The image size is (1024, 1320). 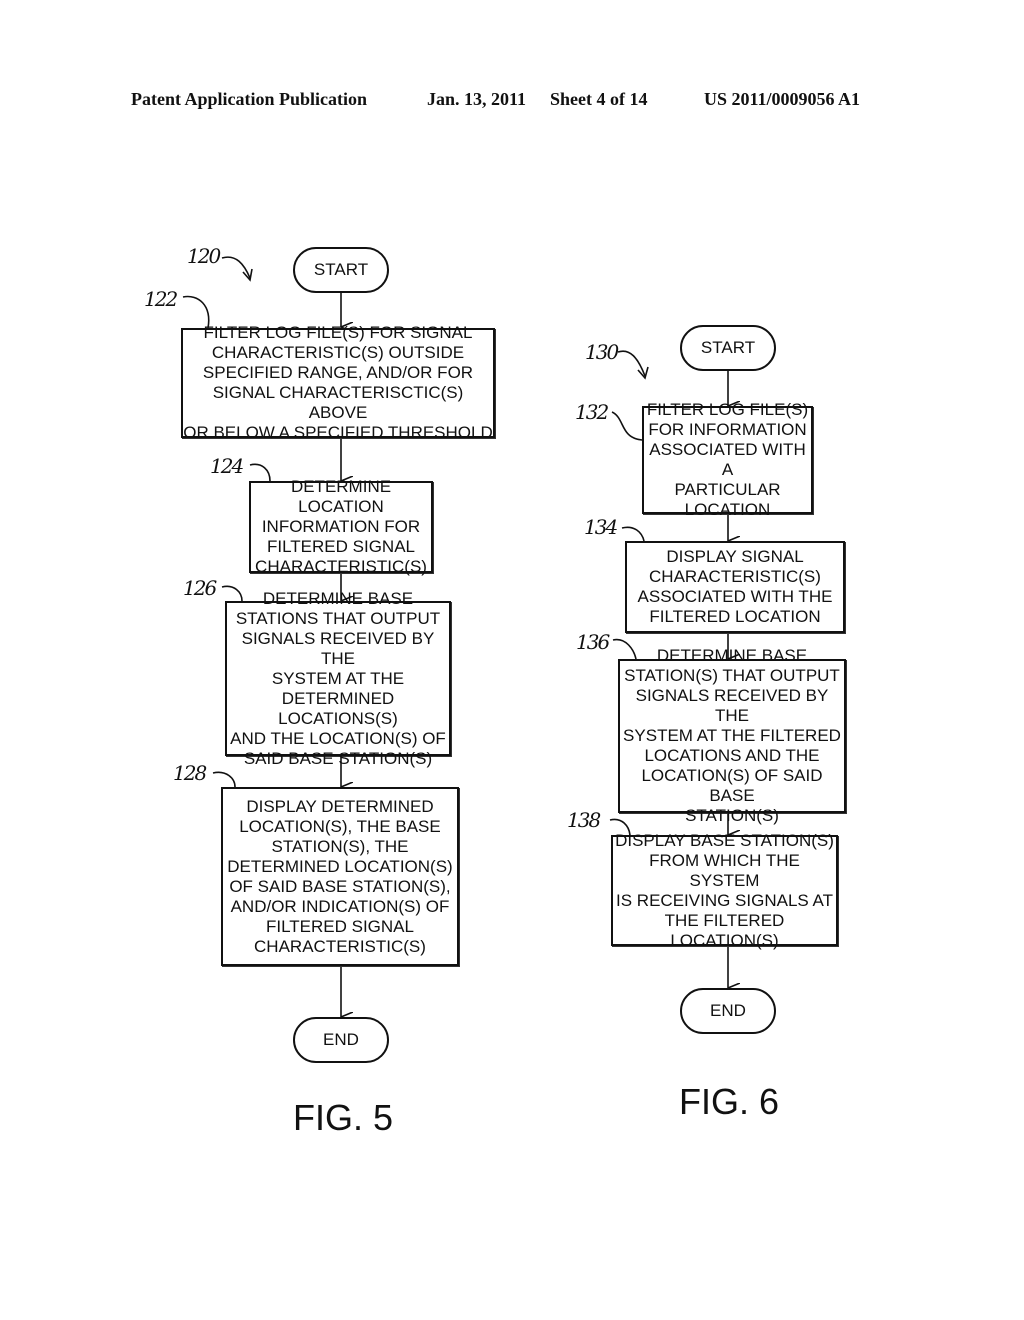 What do you see at coordinates (247, 275) in the screenshot?
I see `fig5-ref-arrowhead` at bounding box center [247, 275].